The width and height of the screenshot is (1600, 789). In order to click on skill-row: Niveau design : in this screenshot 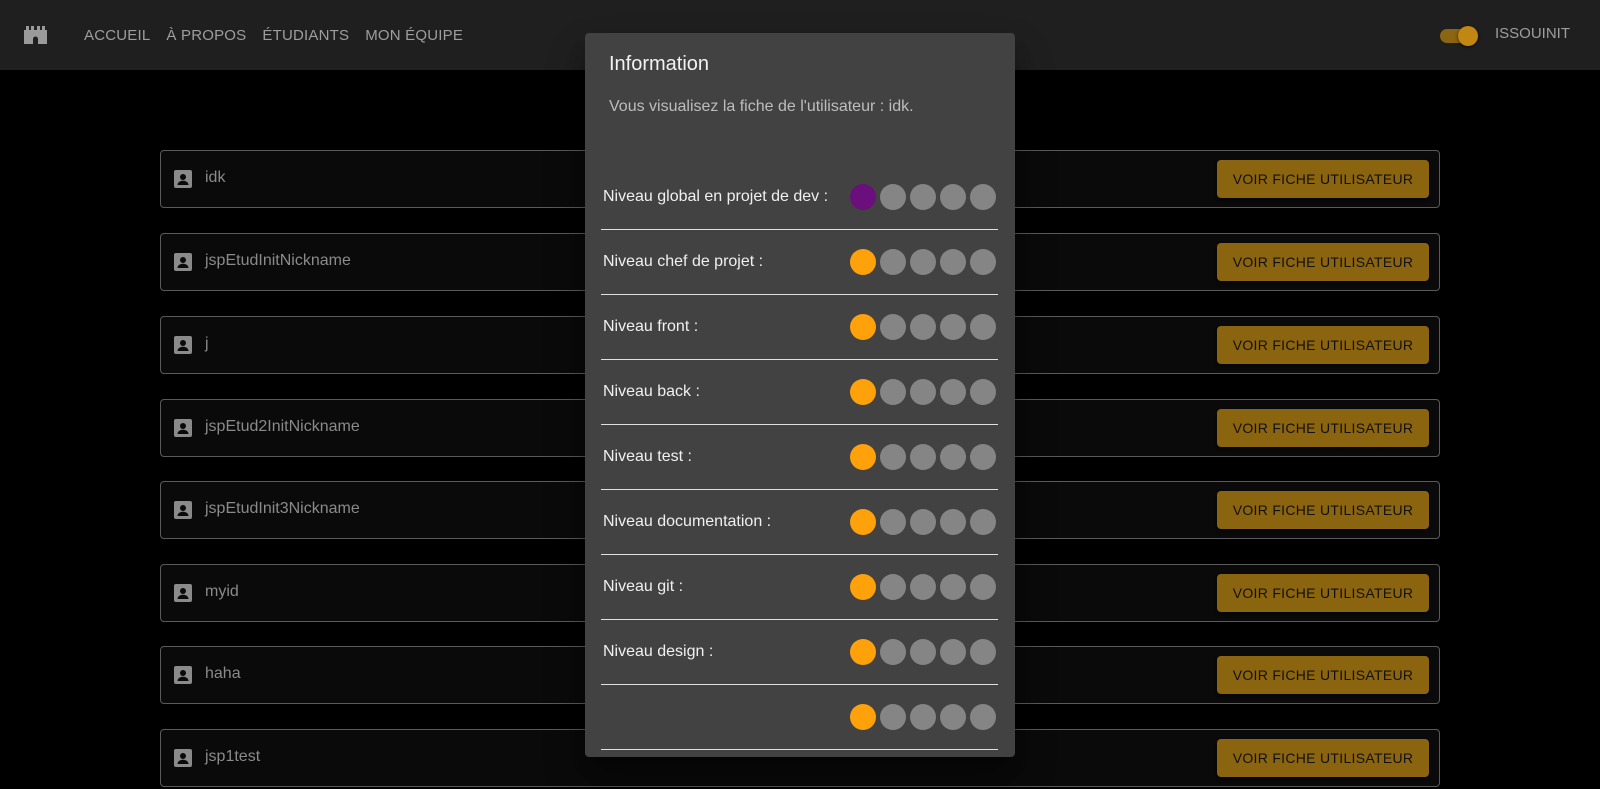, I will do `click(799, 653)`.